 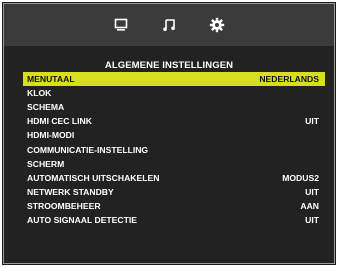 What do you see at coordinates (46, 107) in the screenshot?
I see `menu-item-label: SCHEMA` at bounding box center [46, 107].